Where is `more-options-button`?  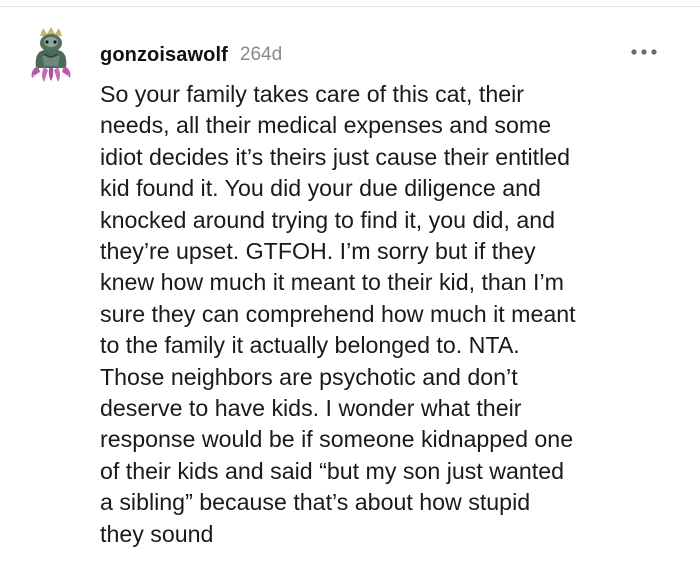 more-options-button is located at coordinates (644, 52).